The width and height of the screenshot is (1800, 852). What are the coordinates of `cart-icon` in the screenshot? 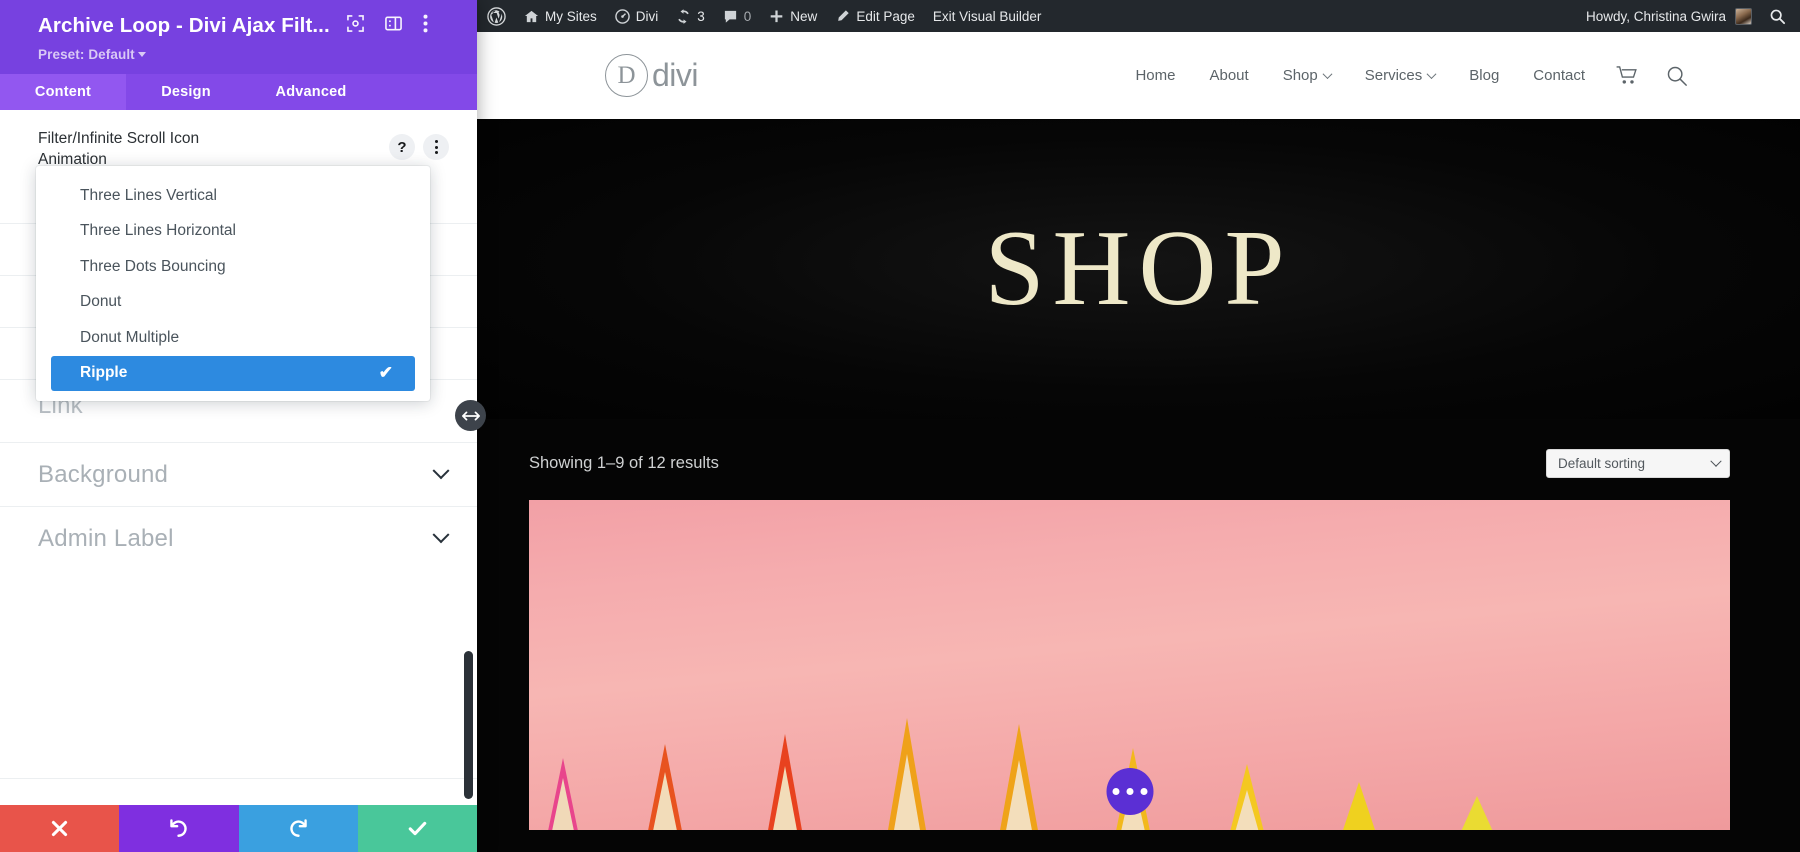 It's located at (1626, 75).